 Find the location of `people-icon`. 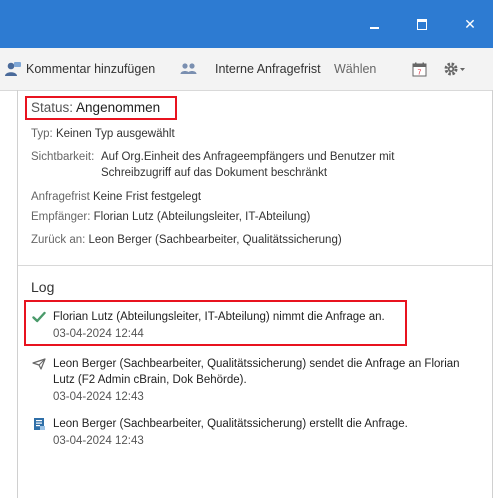

people-icon is located at coordinates (188, 68).